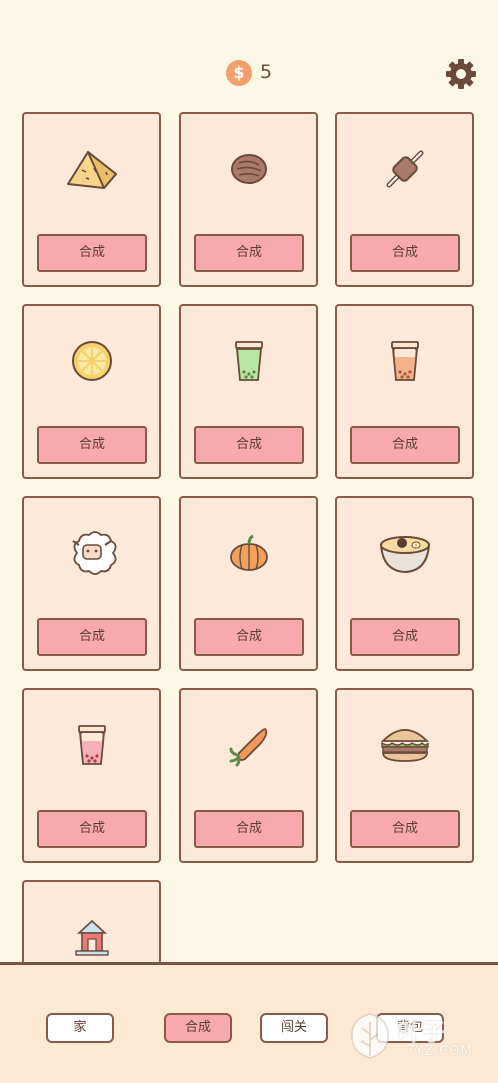  What do you see at coordinates (404, 169) in the screenshot?
I see `meat-skewer-icon` at bounding box center [404, 169].